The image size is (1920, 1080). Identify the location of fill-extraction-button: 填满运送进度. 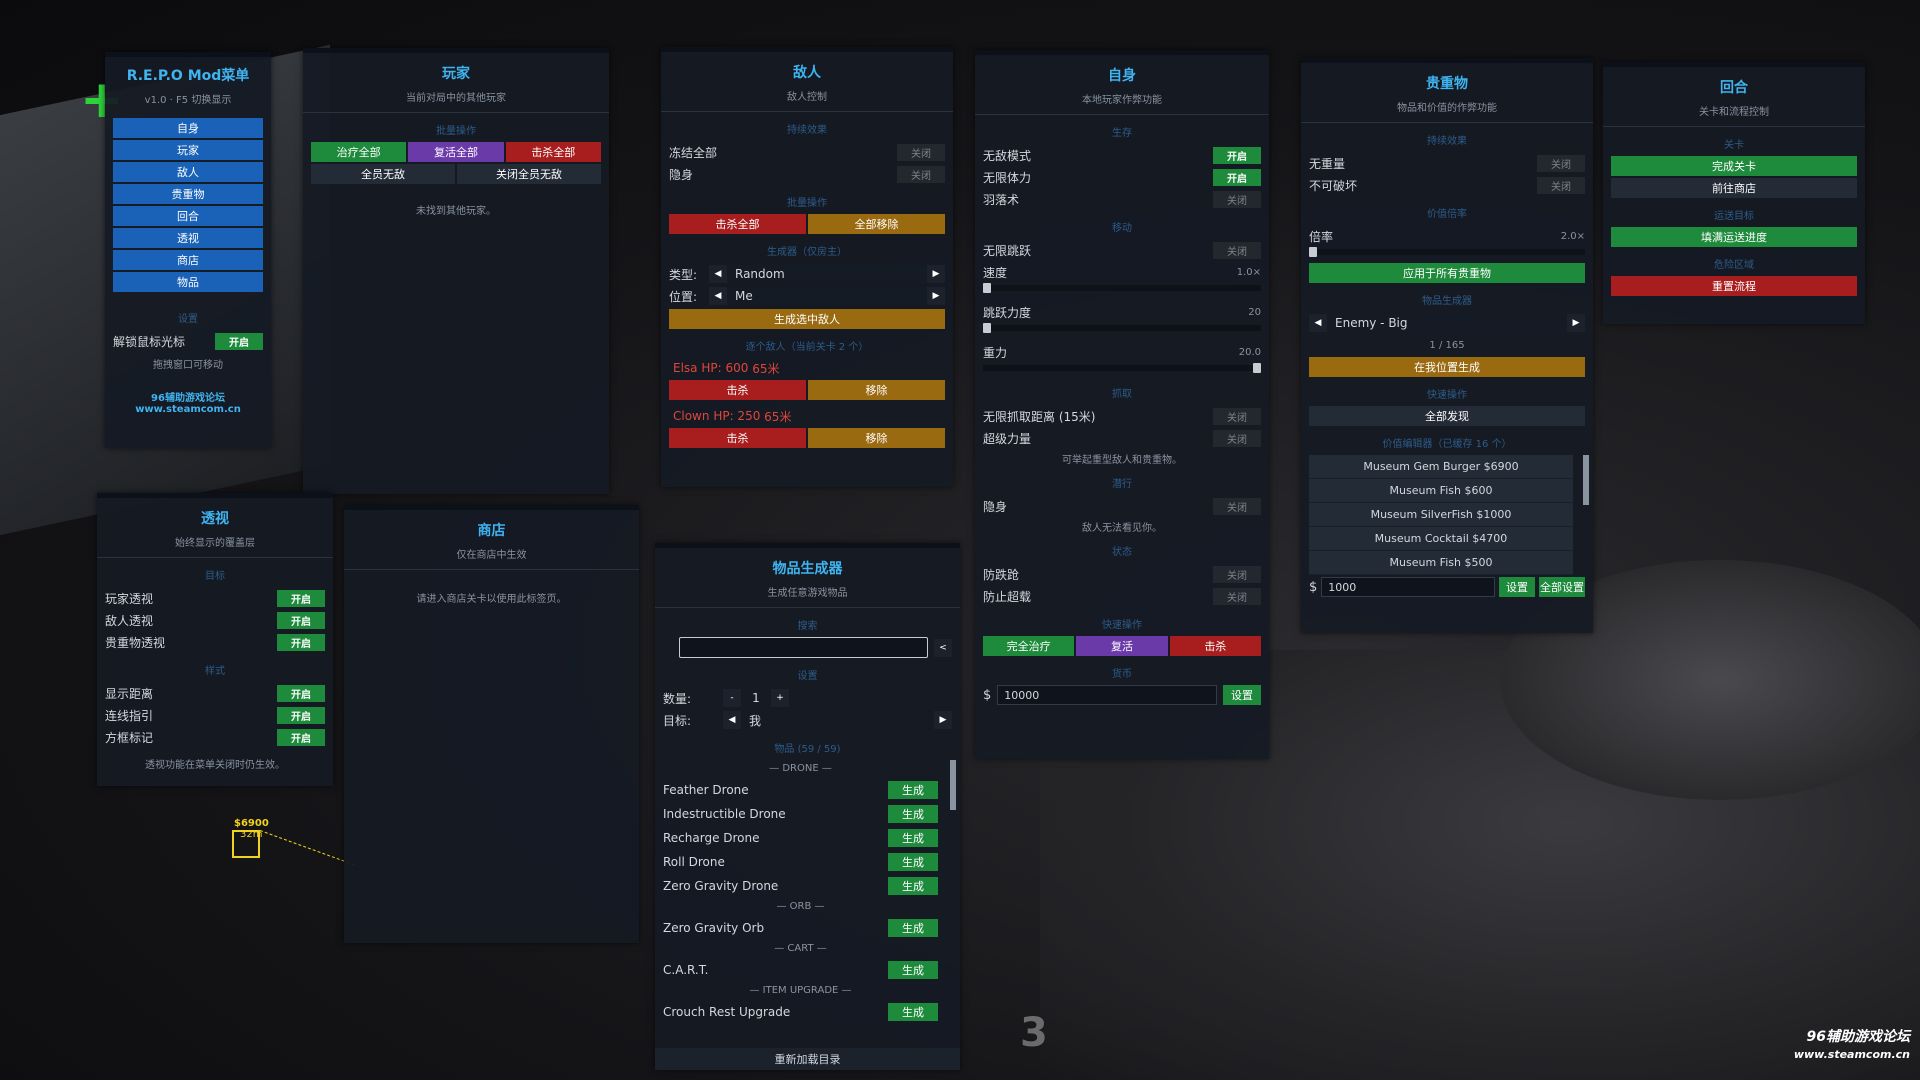
(1734, 237).